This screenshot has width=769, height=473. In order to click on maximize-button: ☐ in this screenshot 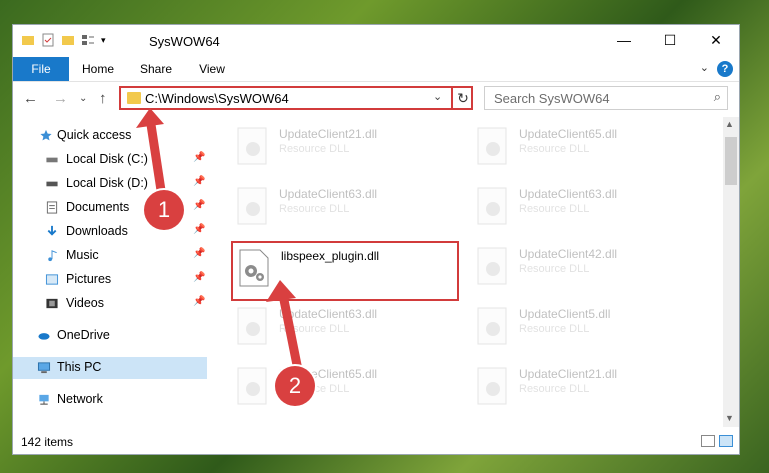, I will do `click(670, 40)`.